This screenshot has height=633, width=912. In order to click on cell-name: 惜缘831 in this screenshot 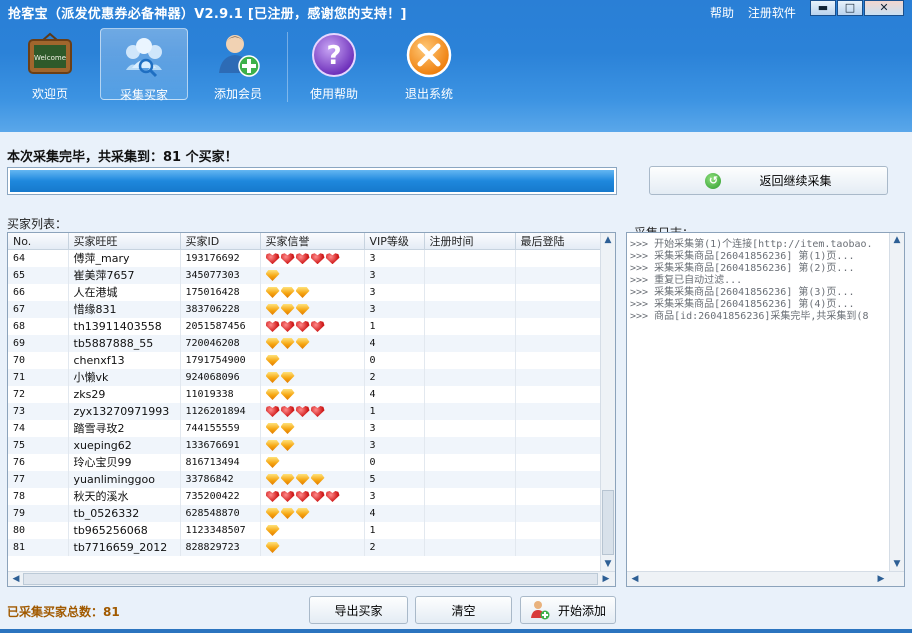, I will do `click(124, 309)`.